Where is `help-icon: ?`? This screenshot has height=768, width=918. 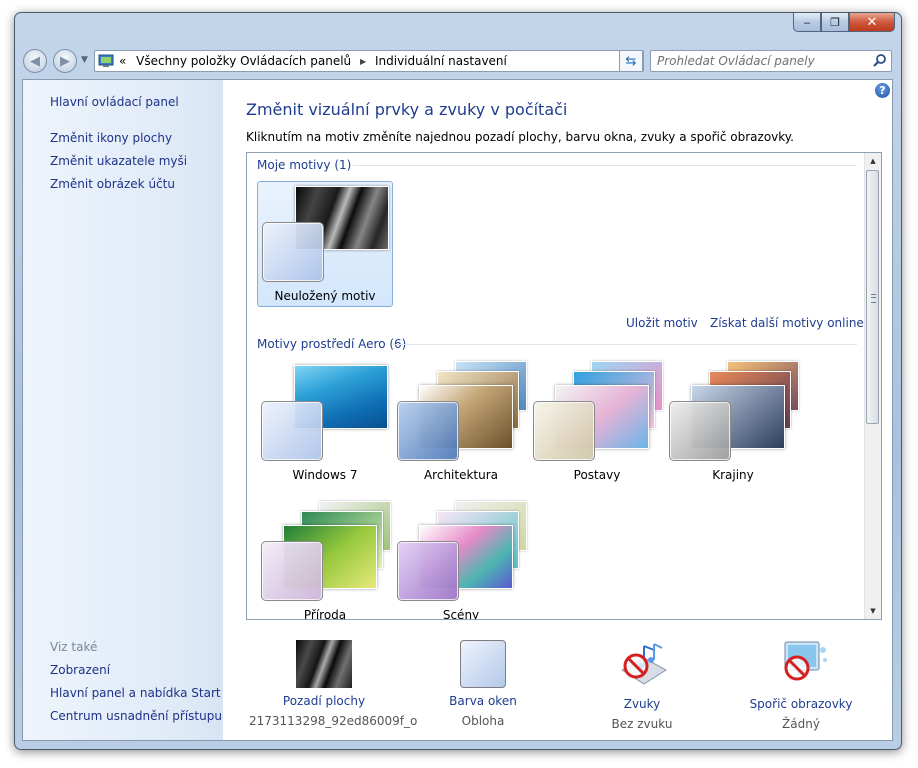 help-icon: ? is located at coordinates (882, 90).